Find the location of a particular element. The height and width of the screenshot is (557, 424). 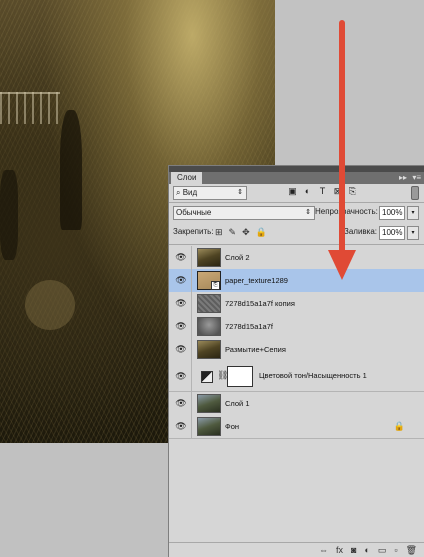

lock-label: Закрепить: is located at coordinates (193, 231).